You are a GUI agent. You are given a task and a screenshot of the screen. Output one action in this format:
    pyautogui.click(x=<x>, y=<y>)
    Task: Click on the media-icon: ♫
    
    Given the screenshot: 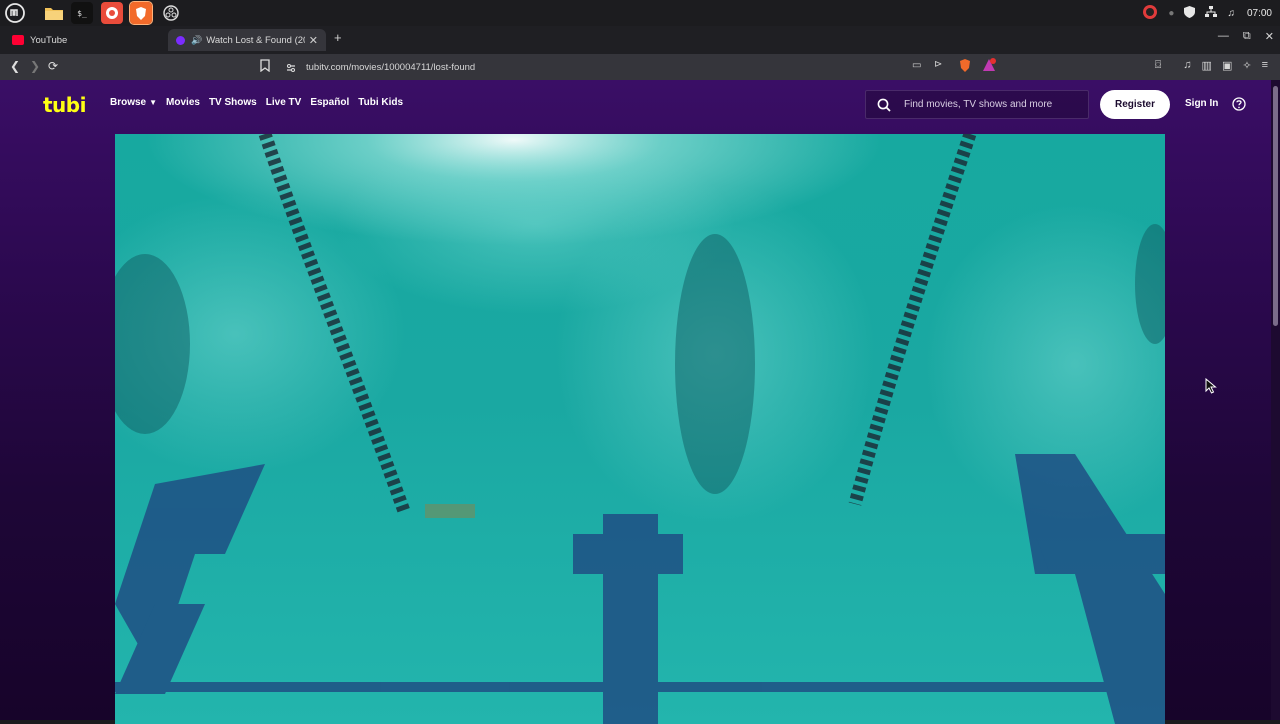 What is the action you would take?
    pyautogui.click(x=1187, y=65)
    